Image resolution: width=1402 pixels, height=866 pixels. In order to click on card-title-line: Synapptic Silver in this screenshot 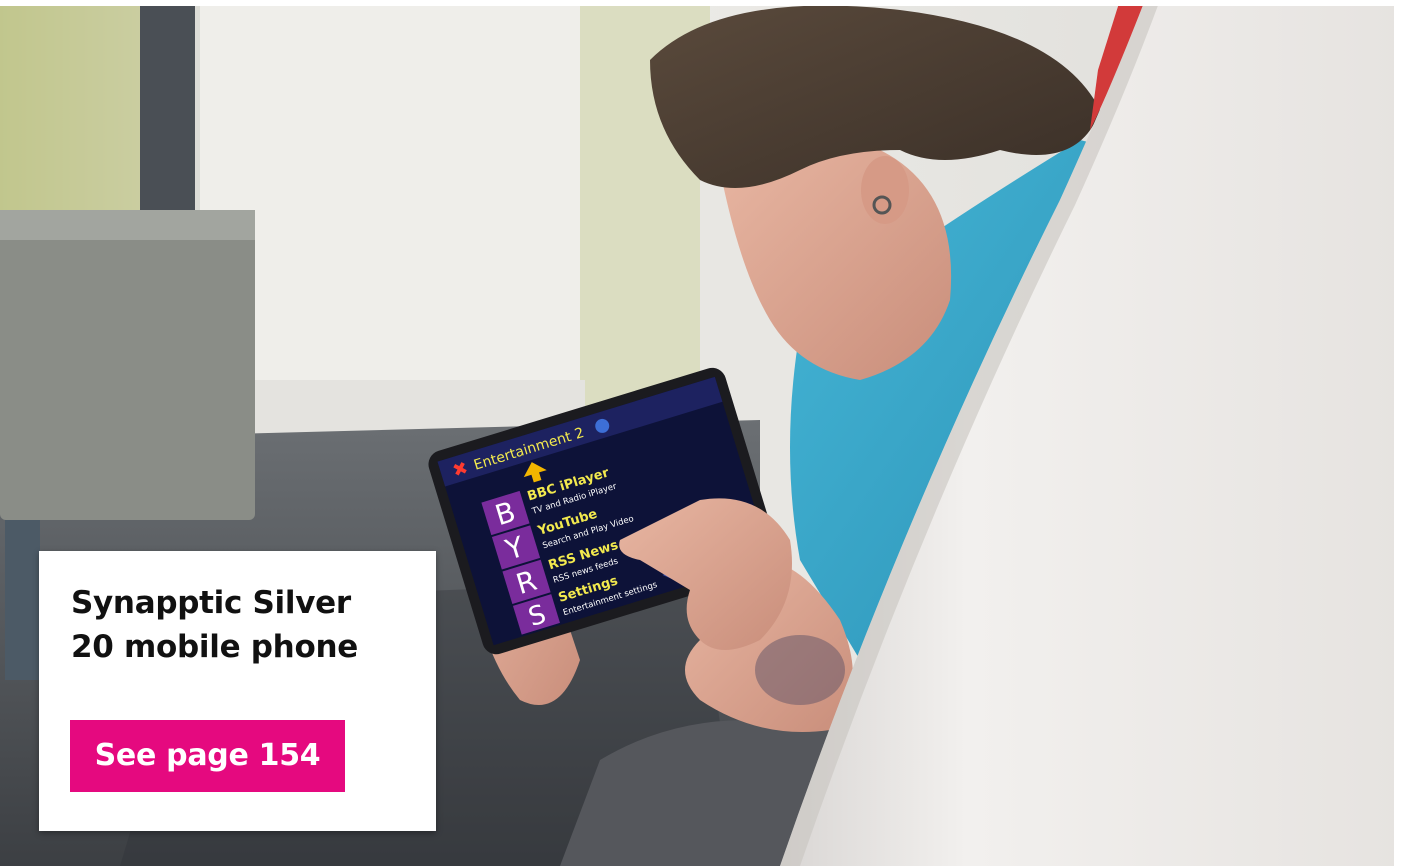, I will do `click(211, 603)`.